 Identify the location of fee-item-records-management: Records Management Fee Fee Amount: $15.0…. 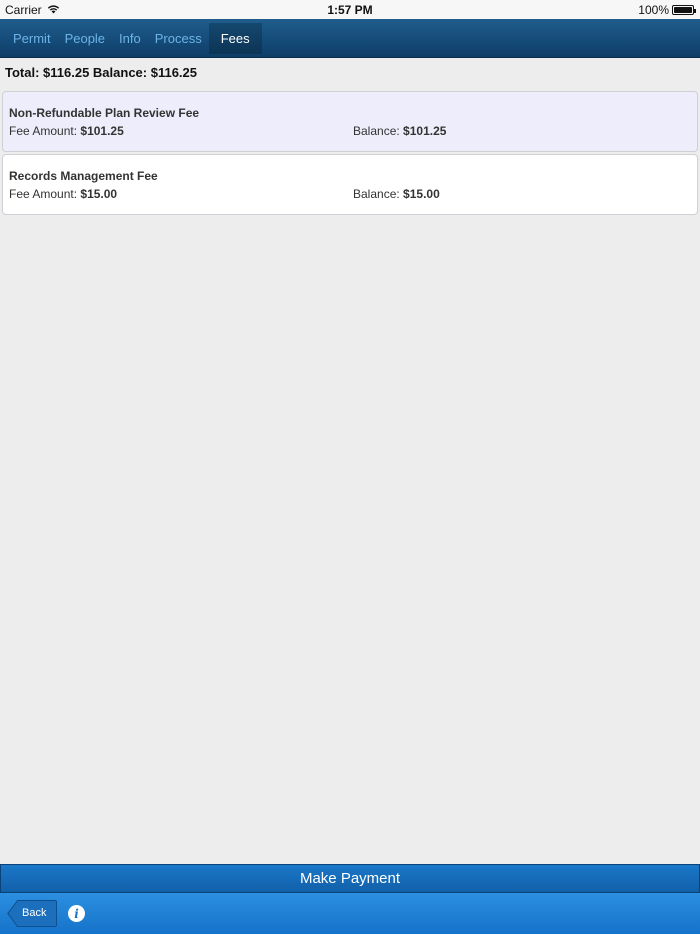
(350, 184).